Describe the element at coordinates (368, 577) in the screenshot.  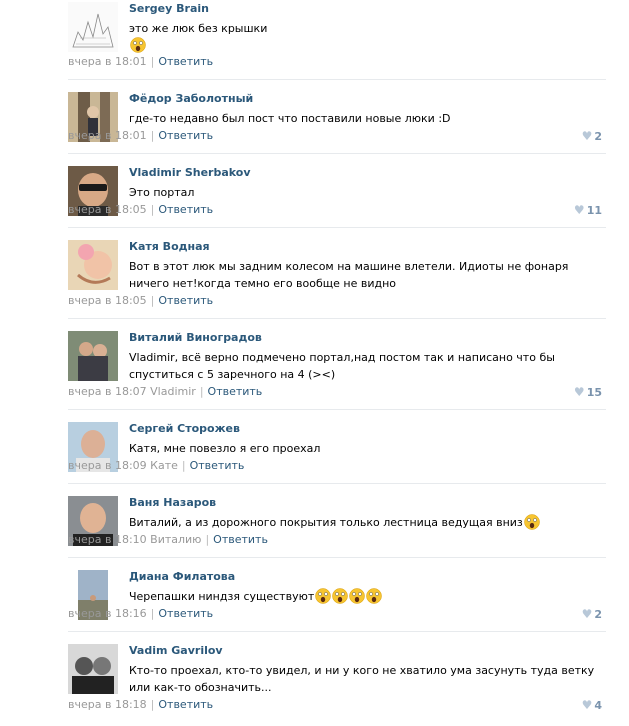
I see `author-link: Диана Филатова` at that location.